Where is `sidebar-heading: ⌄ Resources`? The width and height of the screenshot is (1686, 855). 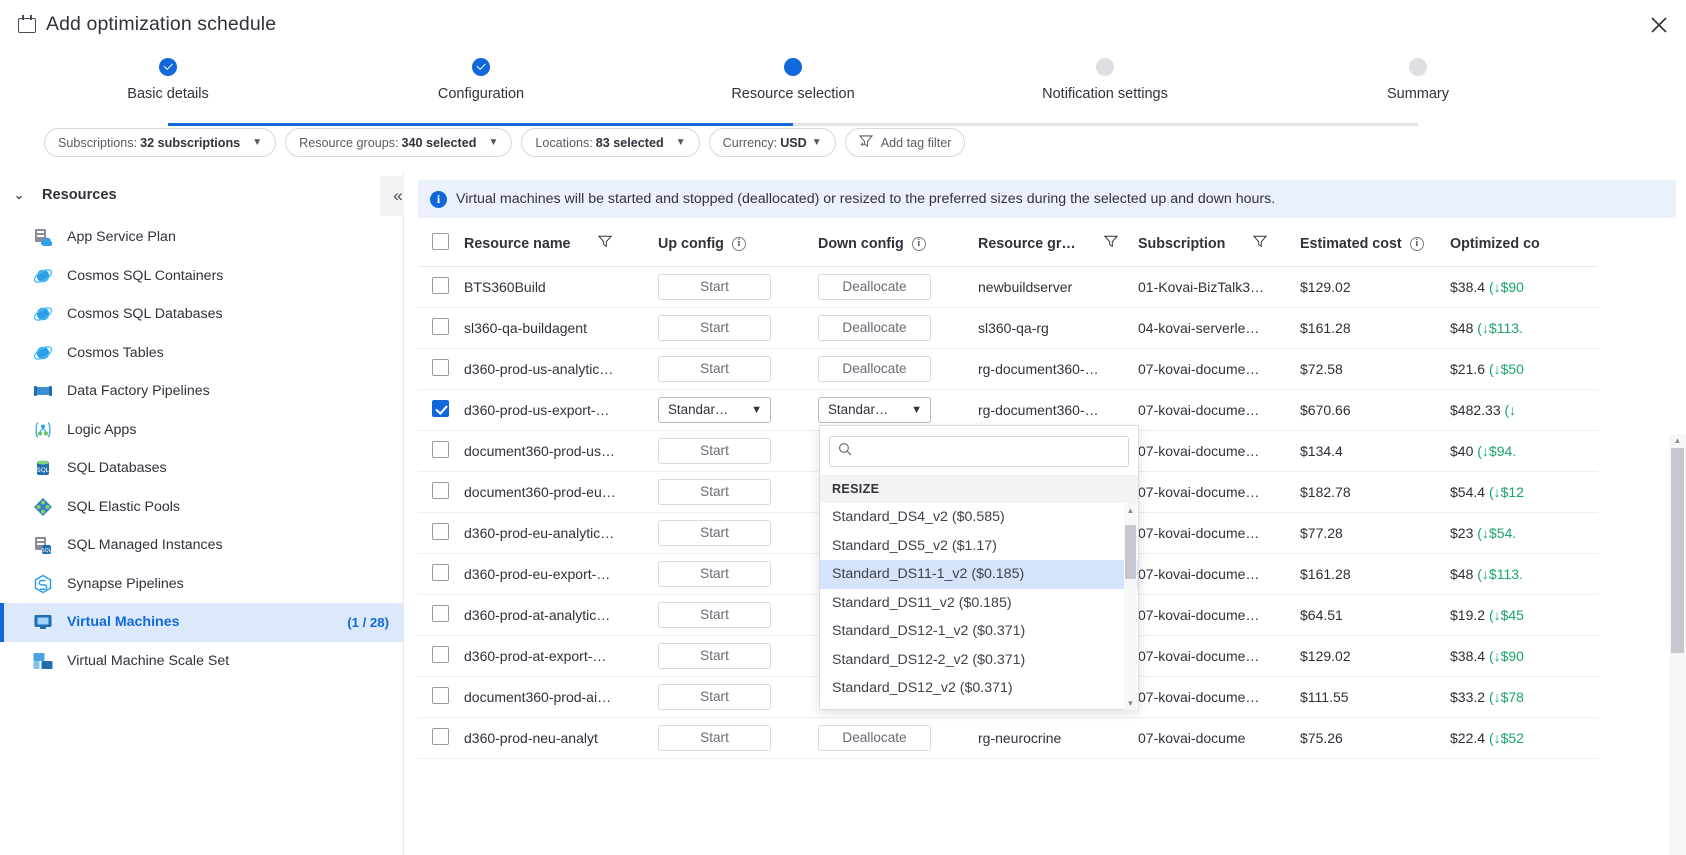
sidebar-heading: ⌄ Resources is located at coordinates (201, 195).